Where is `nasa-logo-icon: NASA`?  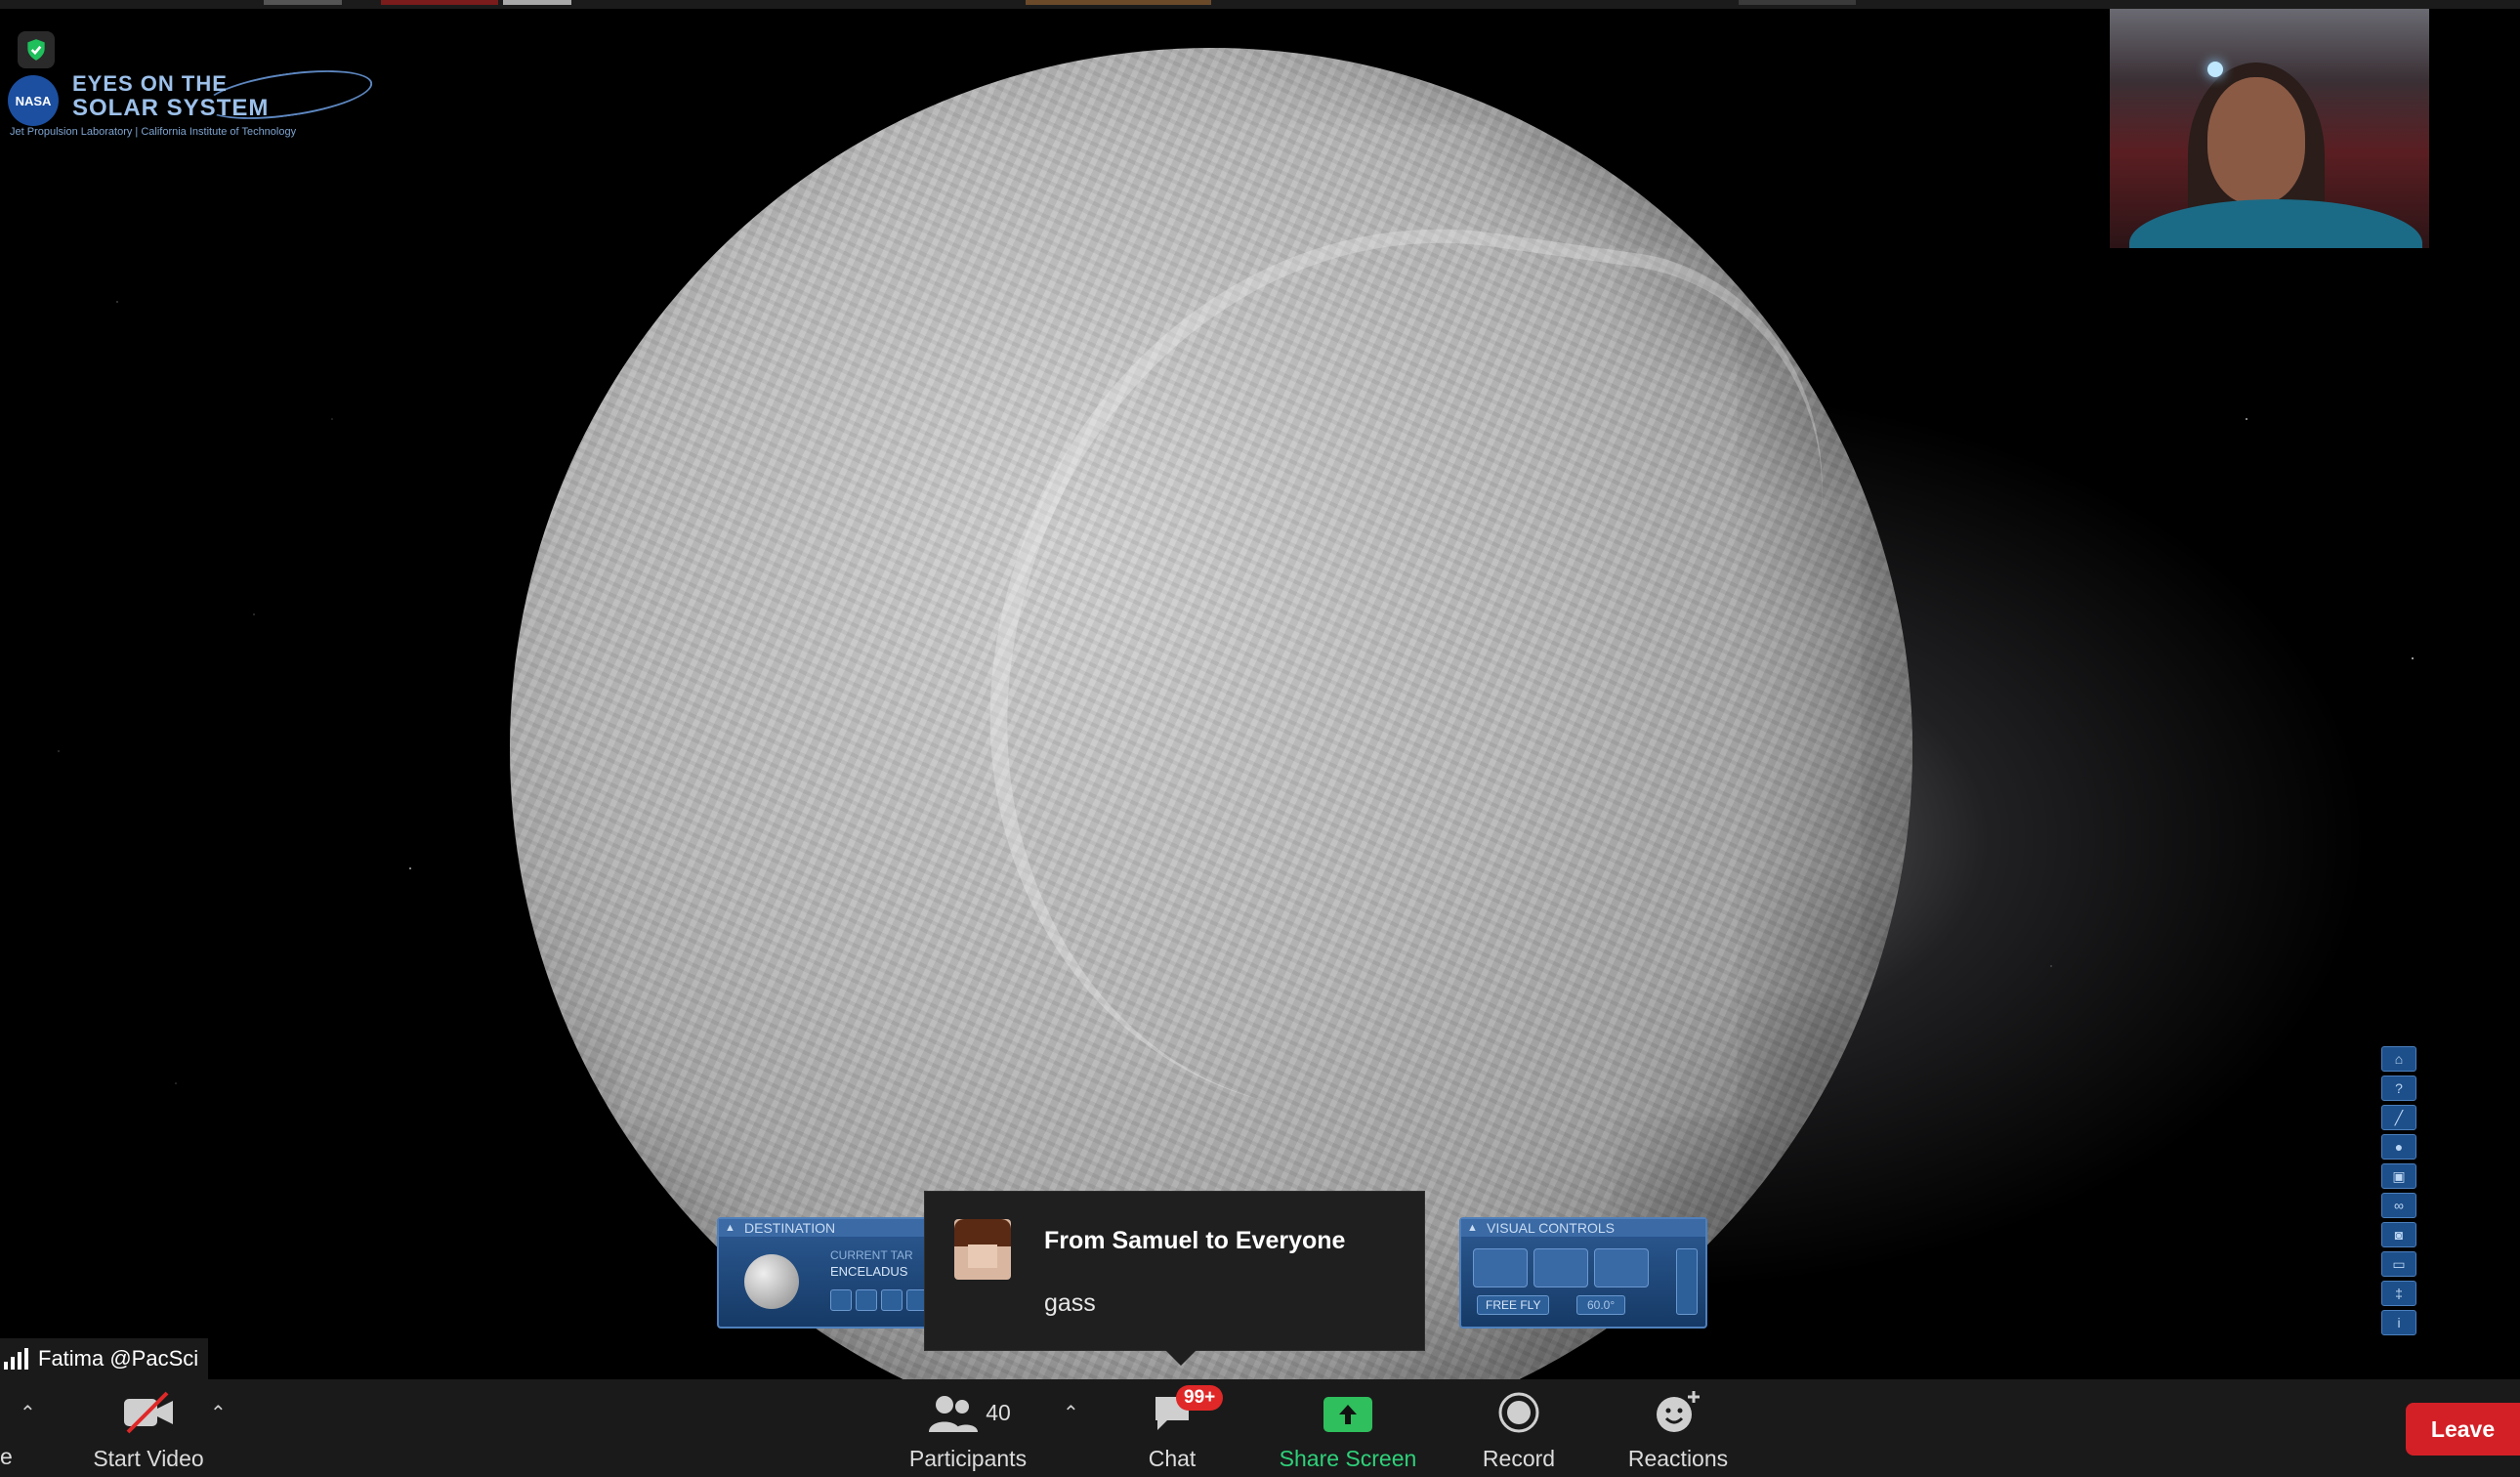 nasa-logo-icon: NASA is located at coordinates (33, 100).